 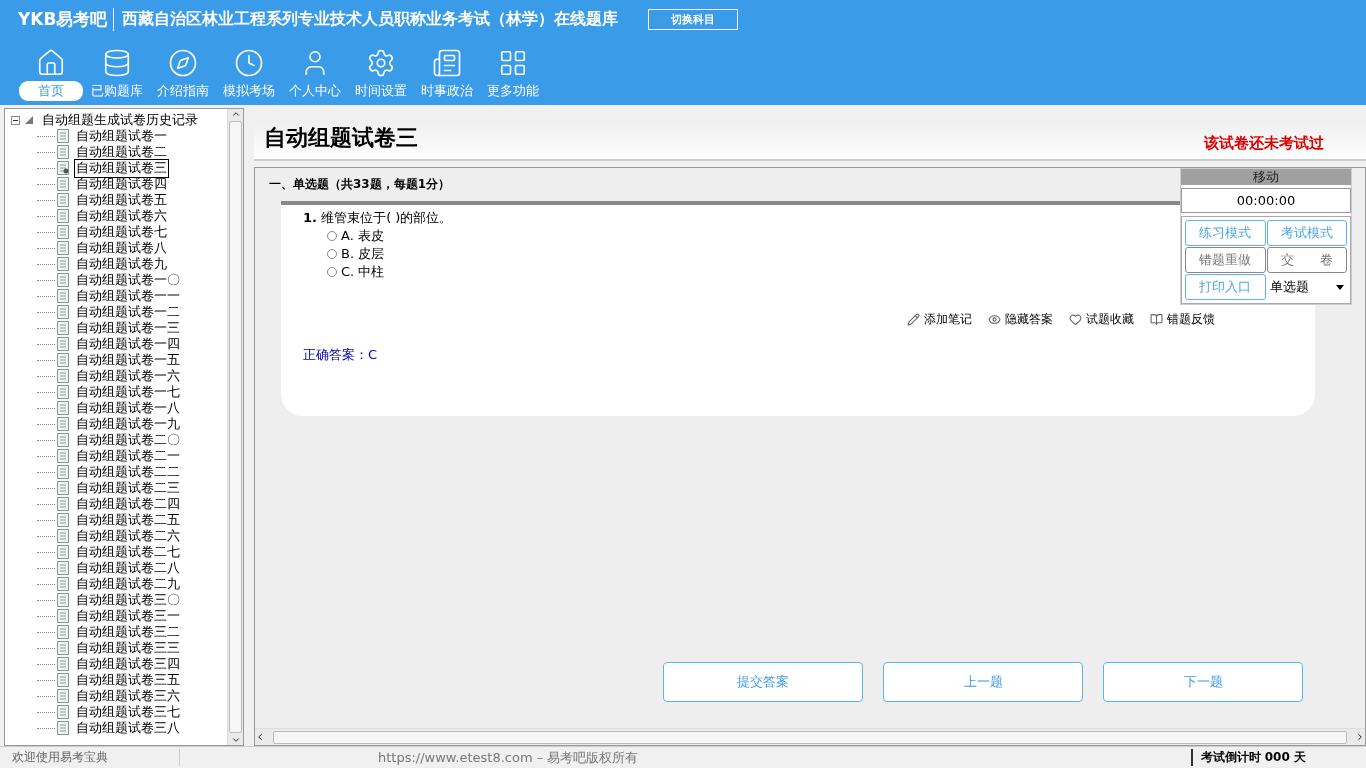 What do you see at coordinates (508, 757) in the screenshot?
I see `copyright-text: https://www.etest8.com – 易考吧版权所有` at bounding box center [508, 757].